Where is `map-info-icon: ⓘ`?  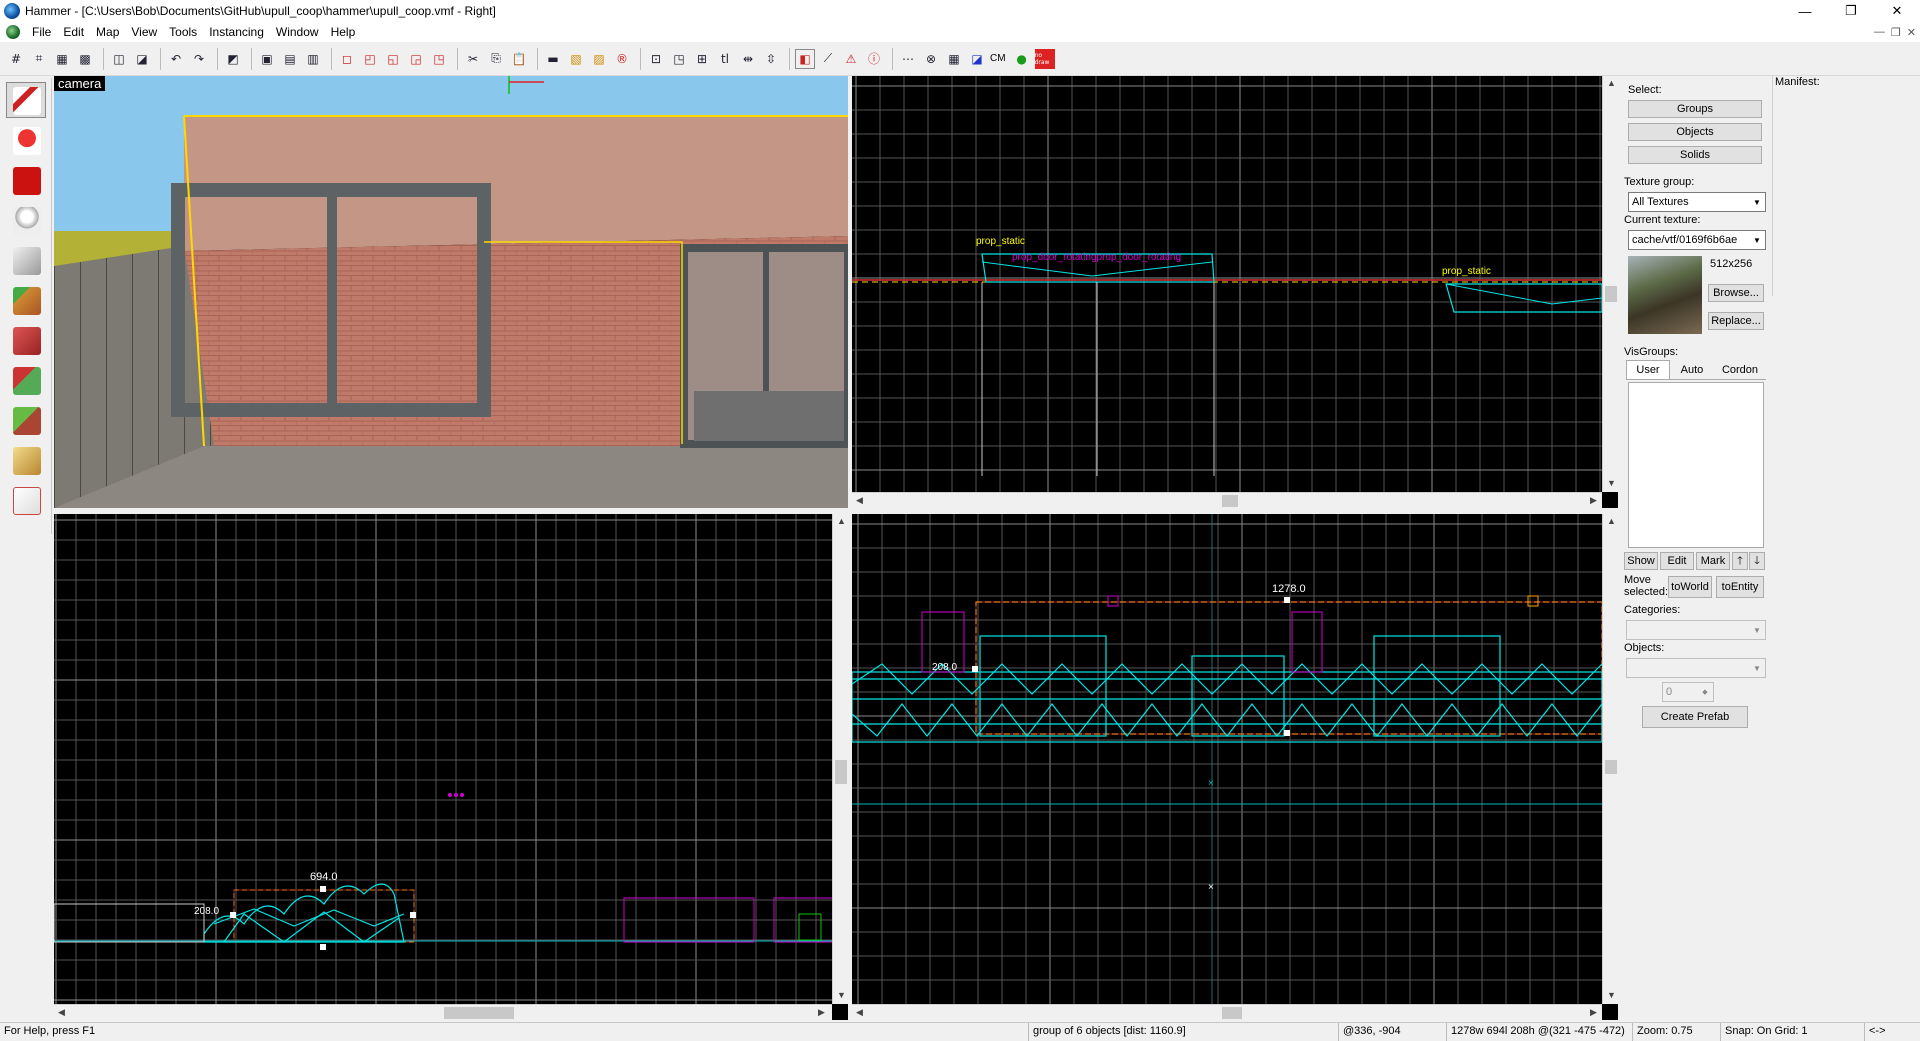 map-info-icon: ⓘ is located at coordinates (874, 59).